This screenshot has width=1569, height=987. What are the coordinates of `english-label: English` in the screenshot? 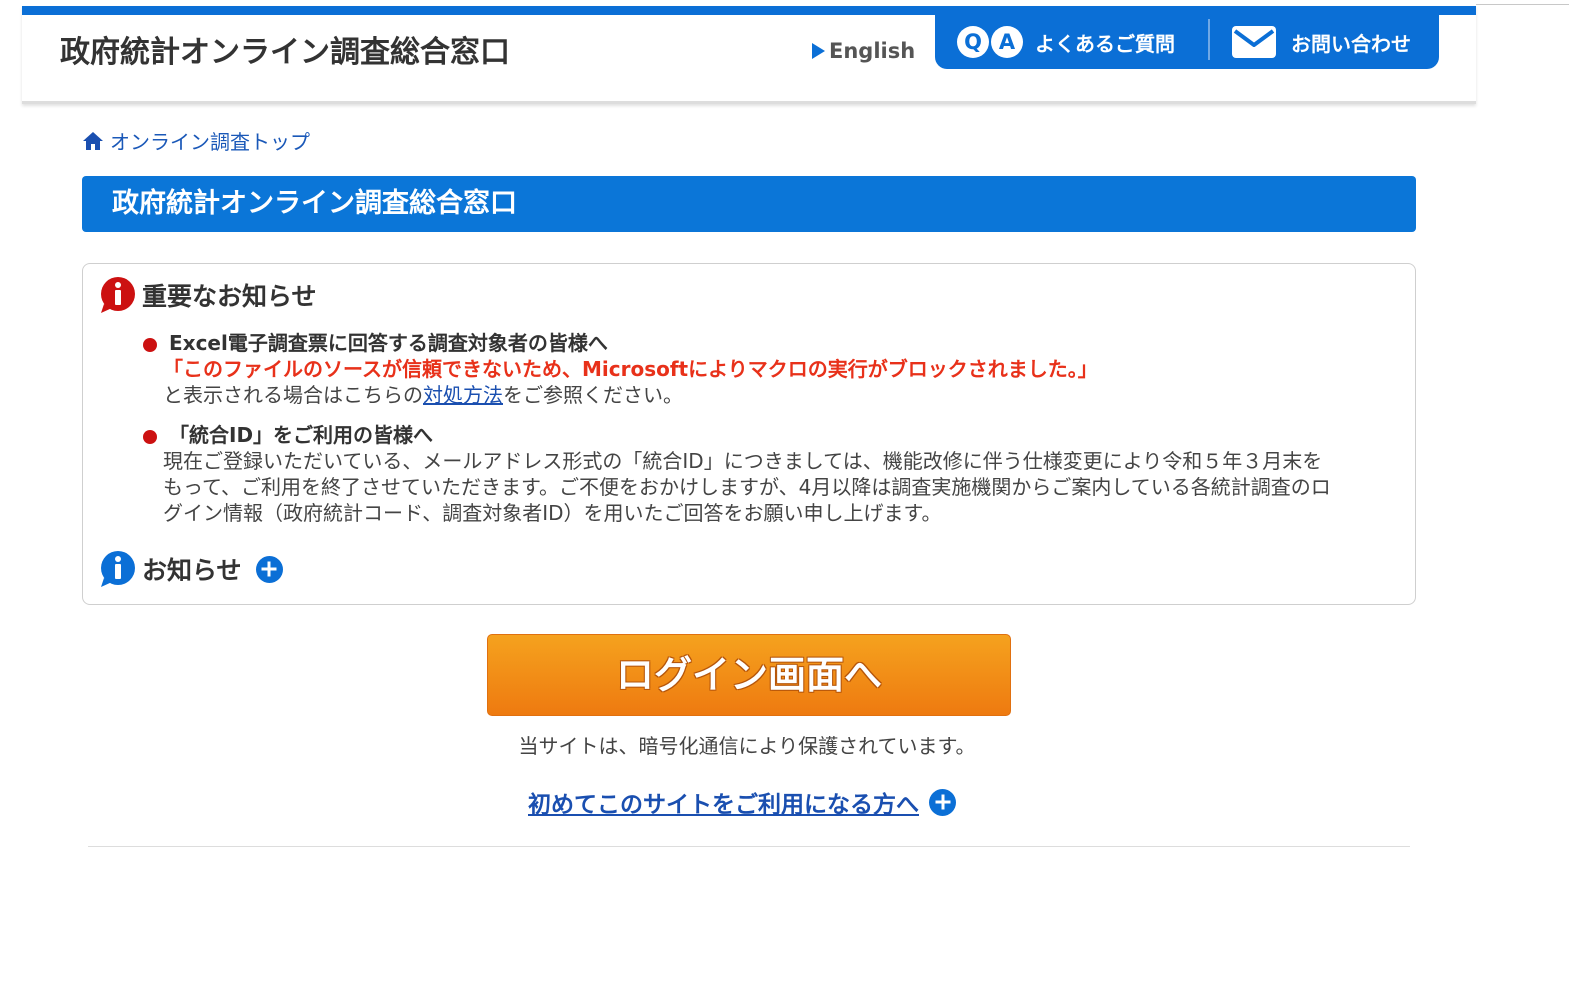 It's located at (872, 51).